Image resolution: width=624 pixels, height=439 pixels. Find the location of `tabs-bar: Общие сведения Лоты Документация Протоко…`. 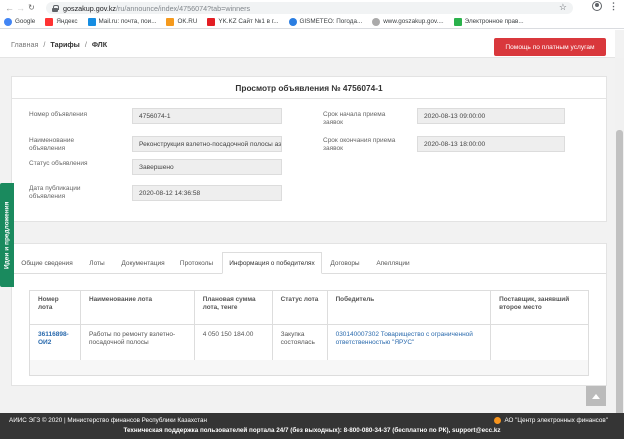

tabs-bar: Общие сведения Лоты Документация Протоко… is located at coordinates (309, 263).